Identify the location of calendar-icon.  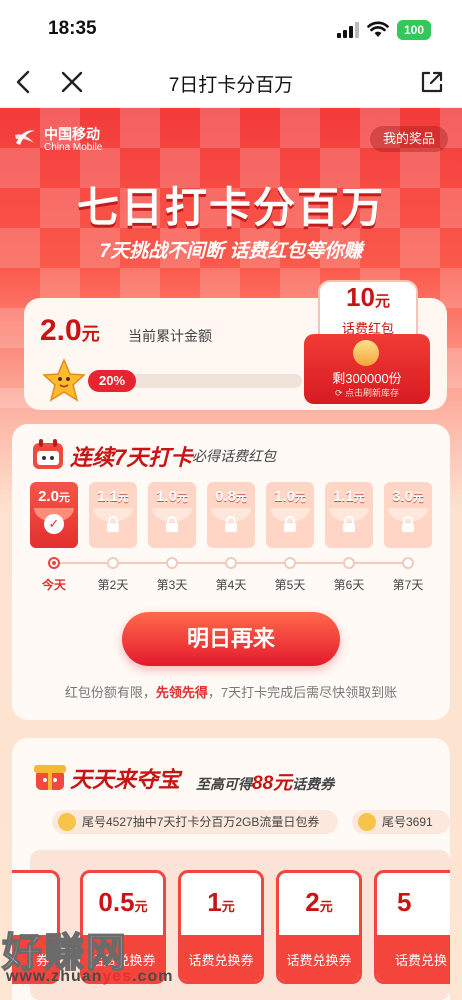
(48, 454).